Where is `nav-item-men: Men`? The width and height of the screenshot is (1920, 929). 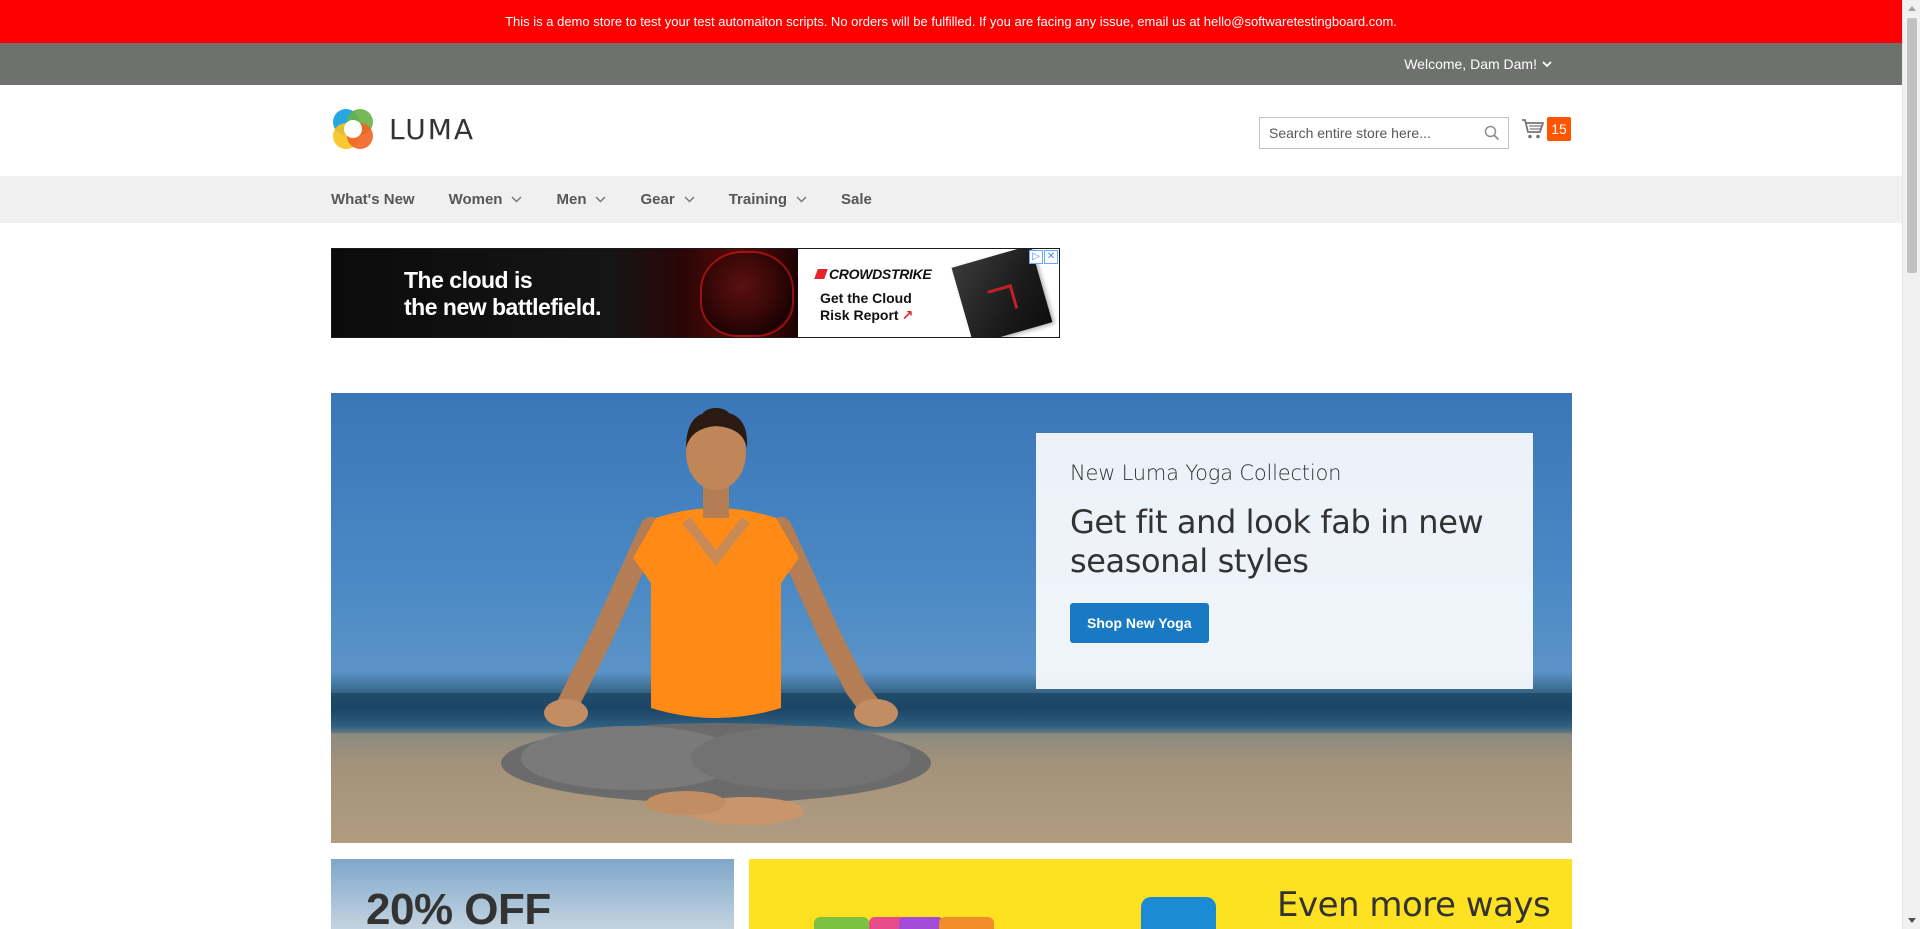
nav-item-men: Men is located at coordinates (581, 199).